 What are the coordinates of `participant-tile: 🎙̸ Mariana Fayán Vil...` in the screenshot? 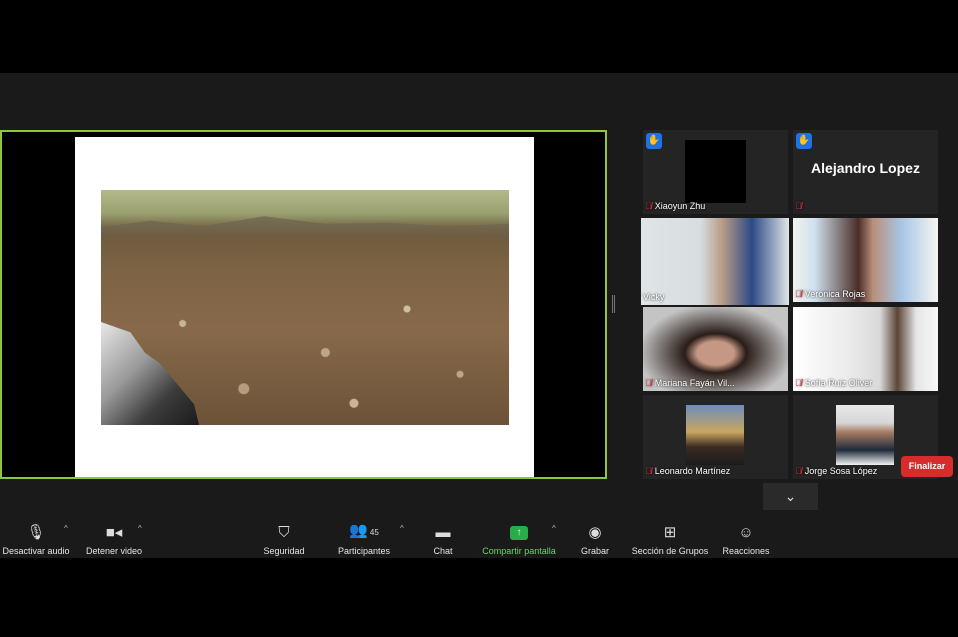 It's located at (715, 349).